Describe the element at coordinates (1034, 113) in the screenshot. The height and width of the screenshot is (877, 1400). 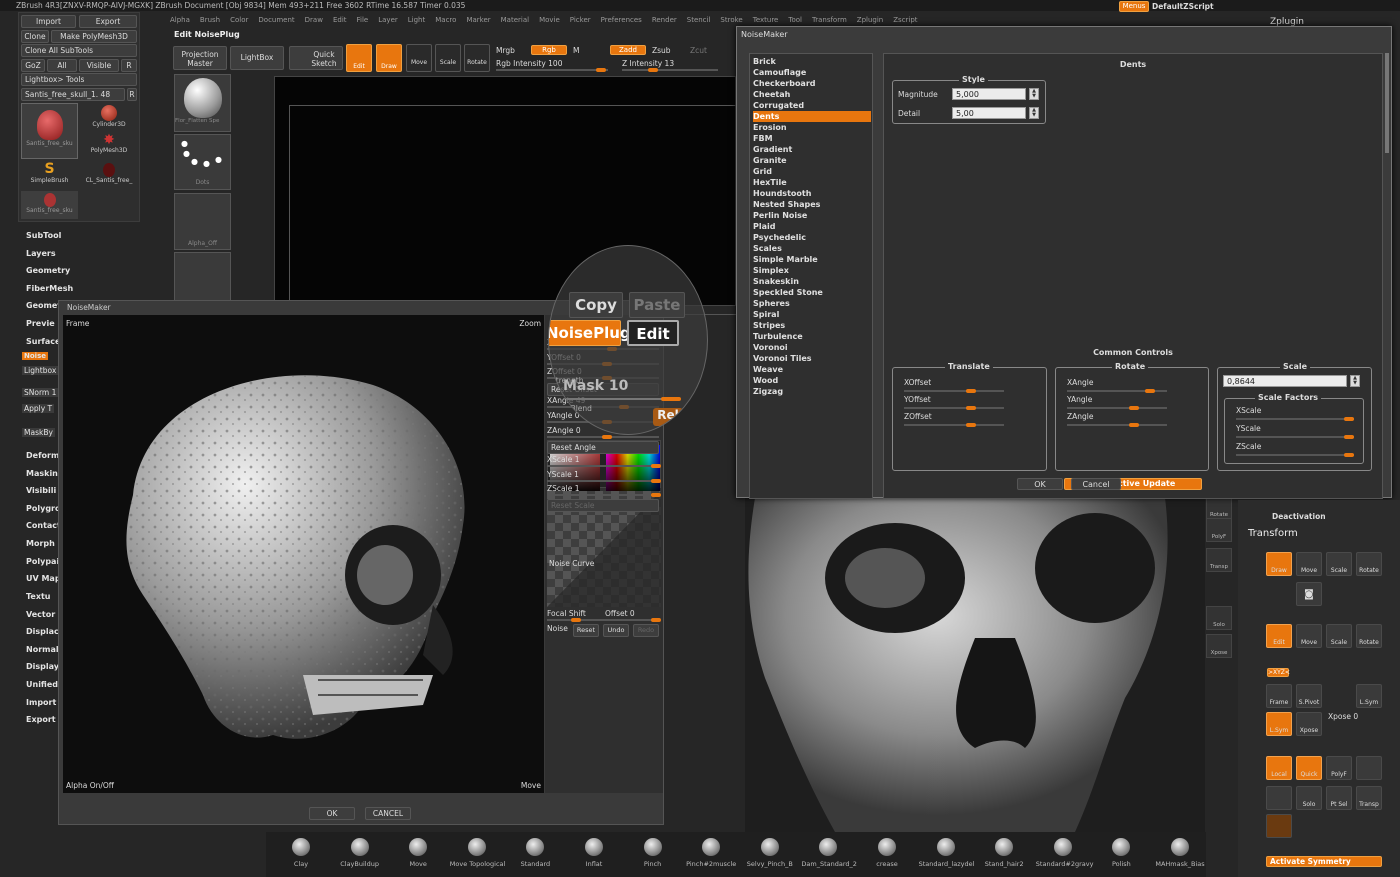
I see `detail-spinner: ▲ ▼` at that location.